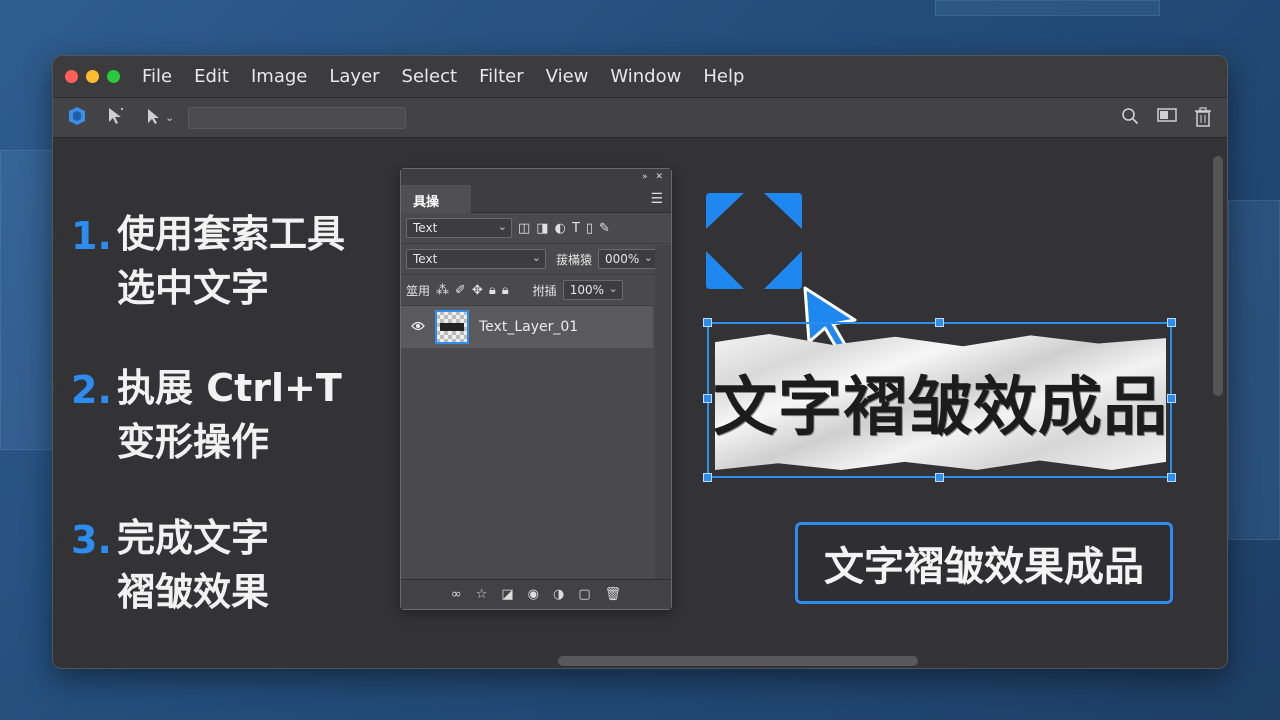 The width and height of the screenshot is (1280, 720). I want to click on panel-titlebar: » ✕, so click(536, 177).